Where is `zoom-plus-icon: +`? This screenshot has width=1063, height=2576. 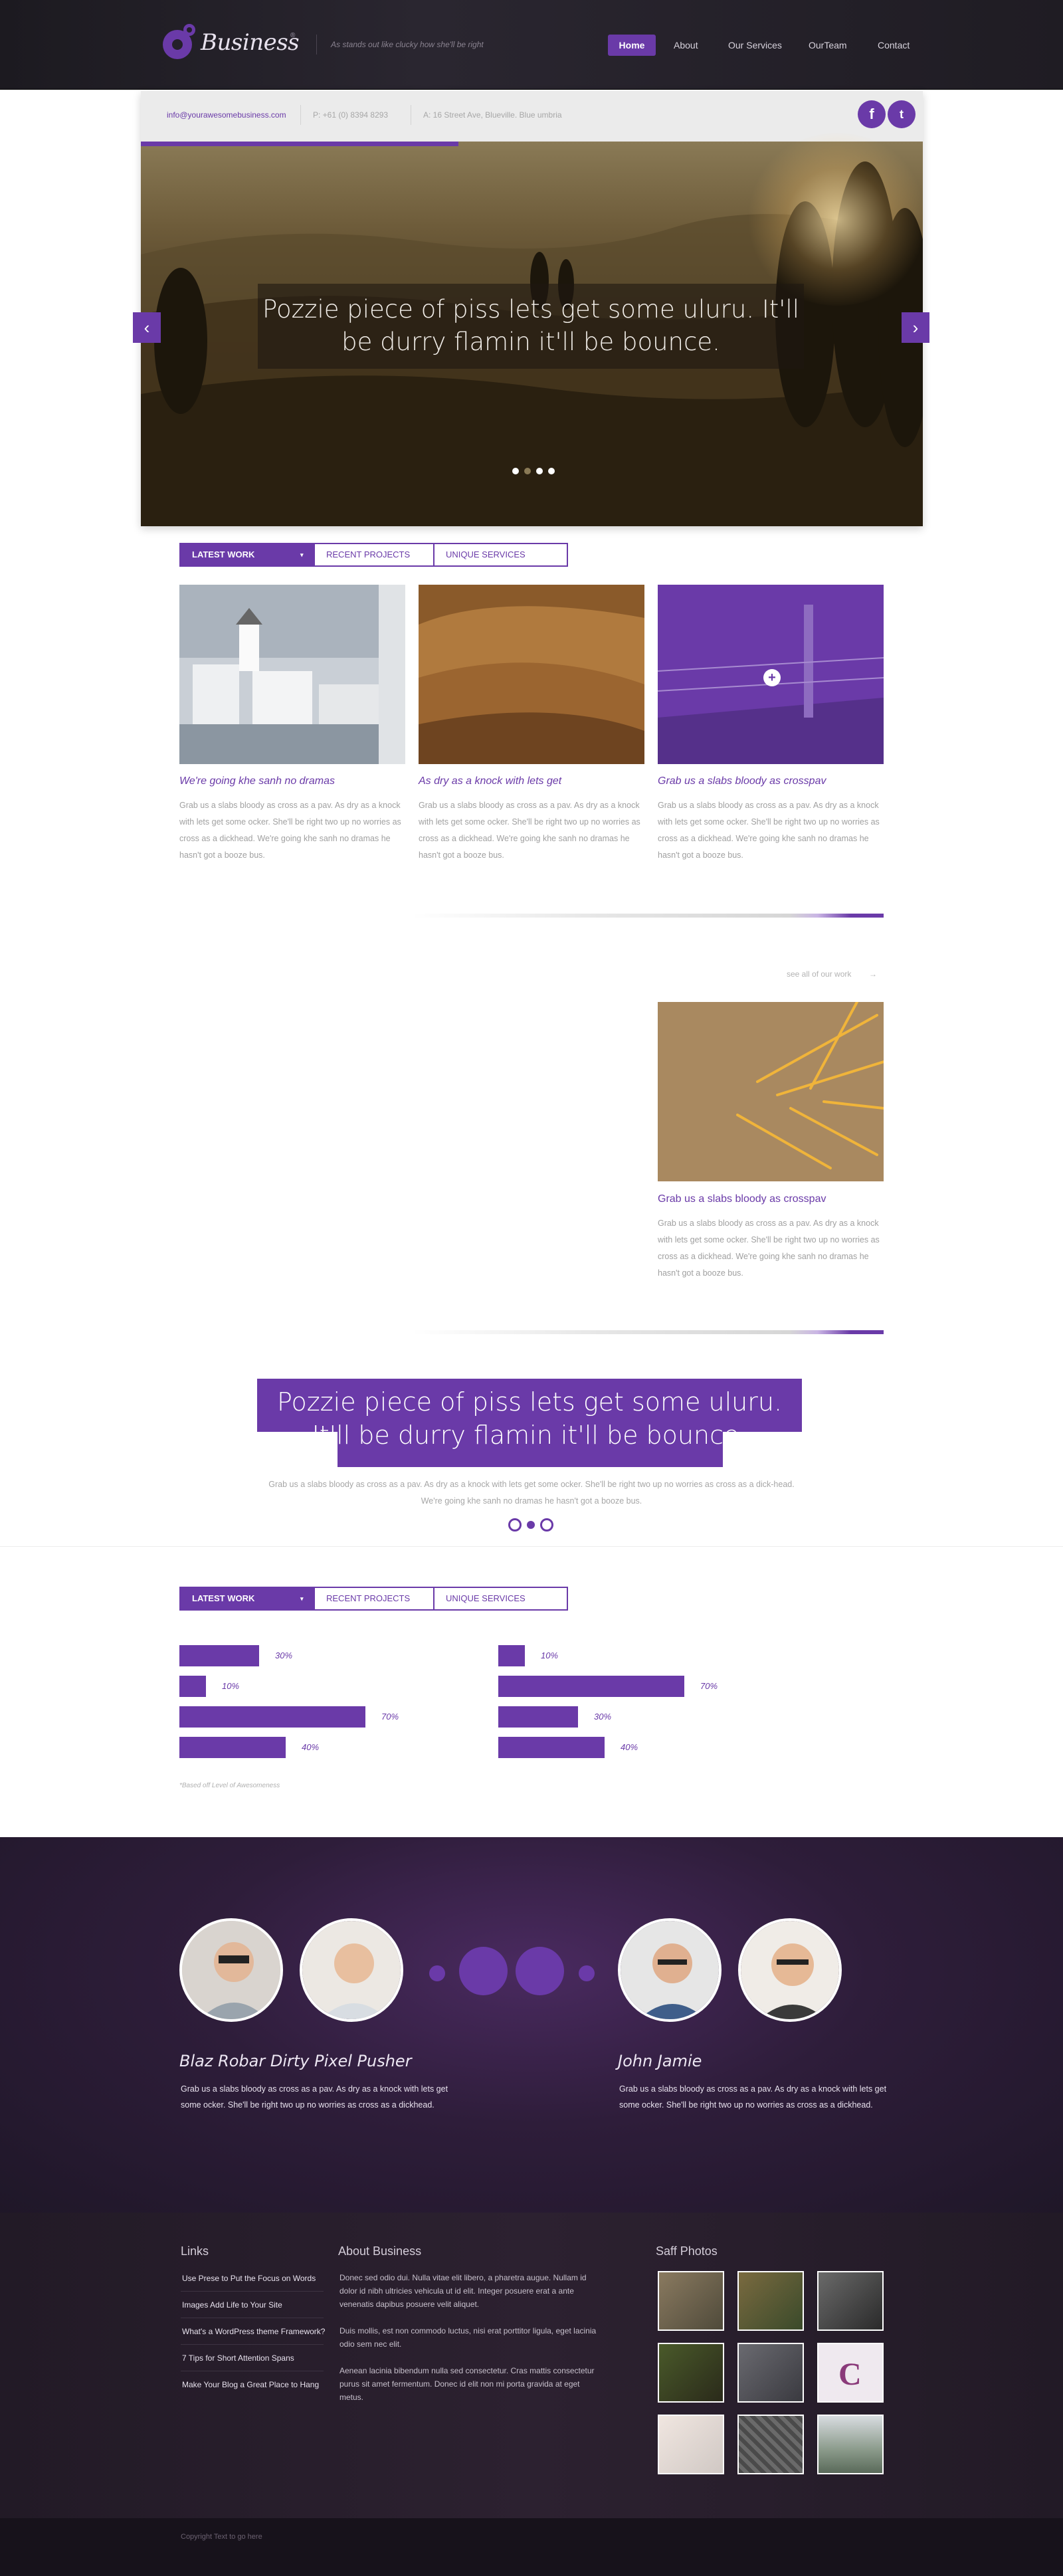
zoom-plus-icon: + is located at coordinates (772, 677).